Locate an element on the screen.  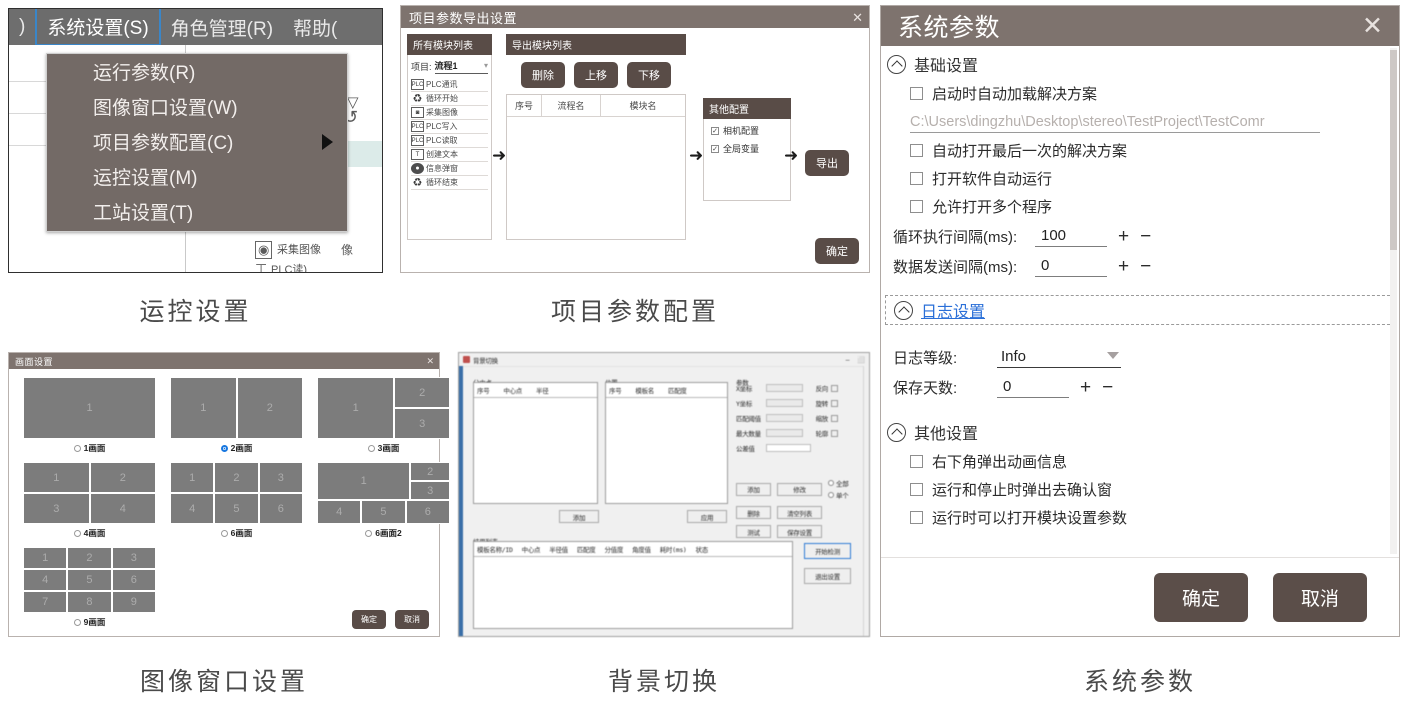
save-settings-button: 保存设置 is located at coordinates (799, 531).